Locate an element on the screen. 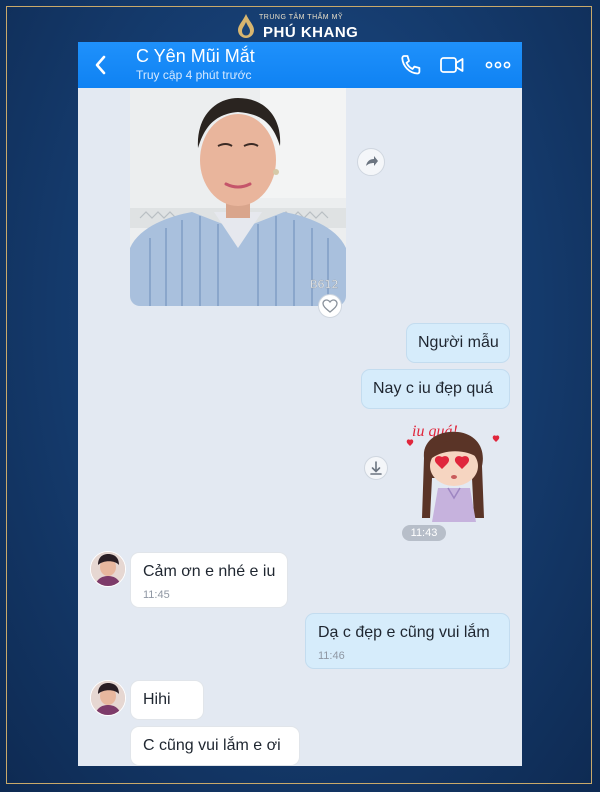  share-button is located at coordinates (371, 162).